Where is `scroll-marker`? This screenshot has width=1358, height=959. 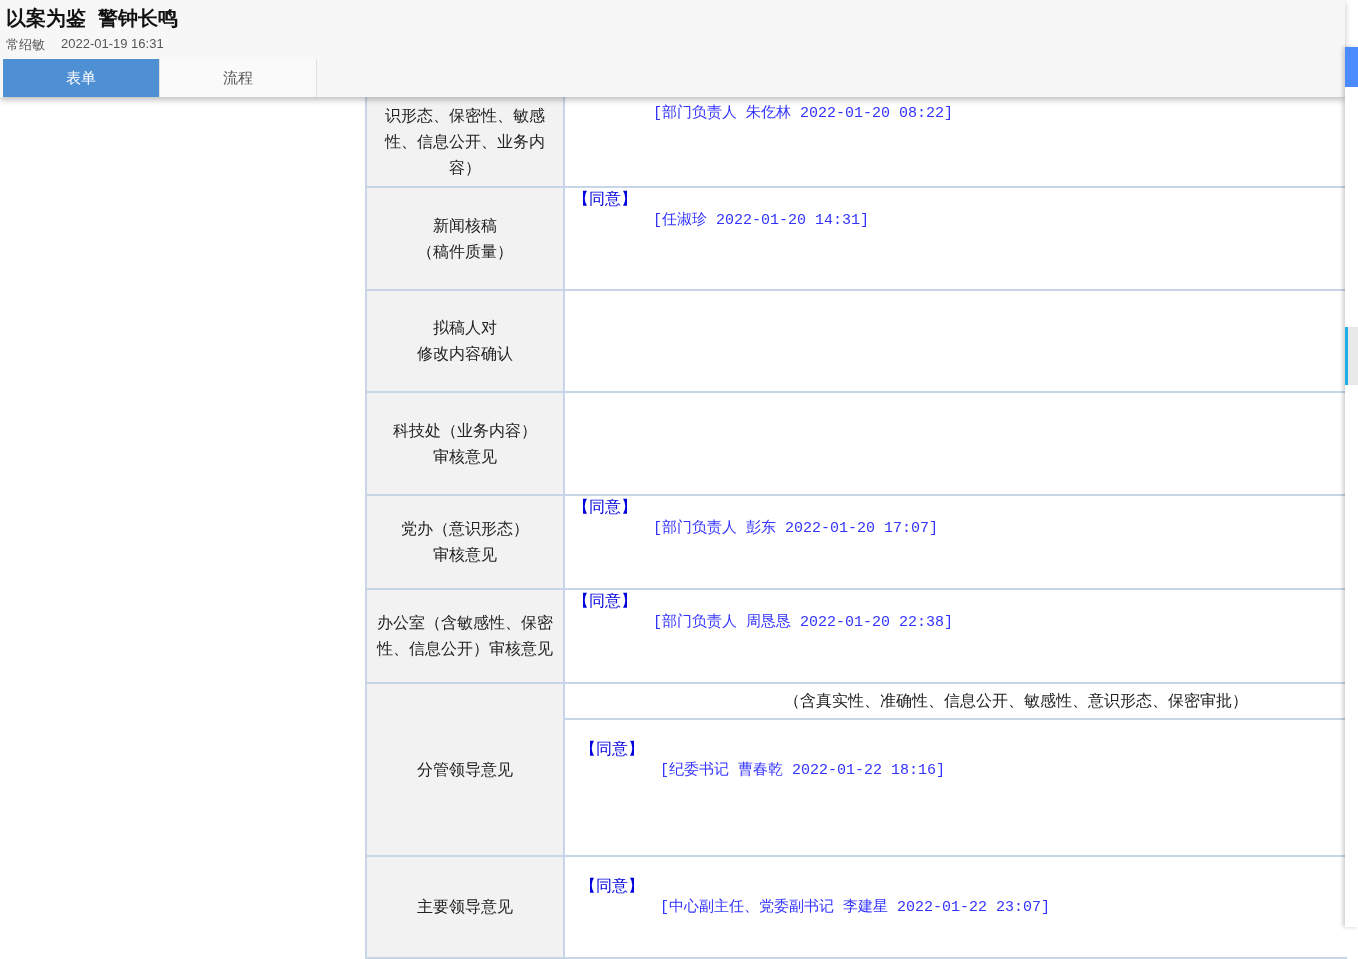 scroll-marker is located at coordinates (1351, 356).